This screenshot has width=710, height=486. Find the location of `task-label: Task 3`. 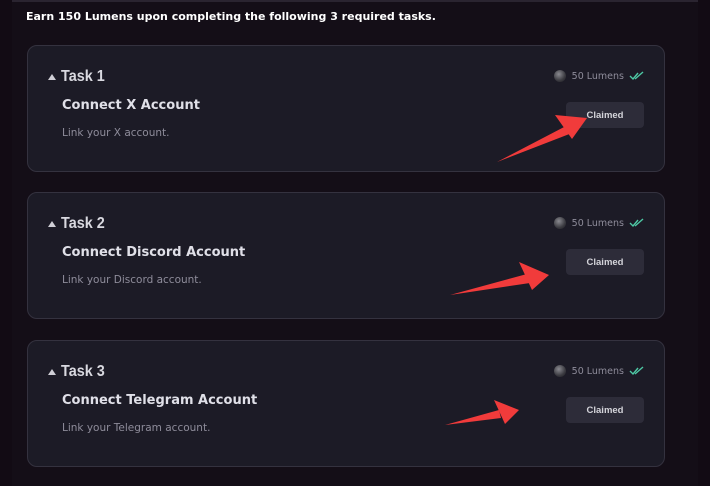

task-label: Task 3 is located at coordinates (83, 371).